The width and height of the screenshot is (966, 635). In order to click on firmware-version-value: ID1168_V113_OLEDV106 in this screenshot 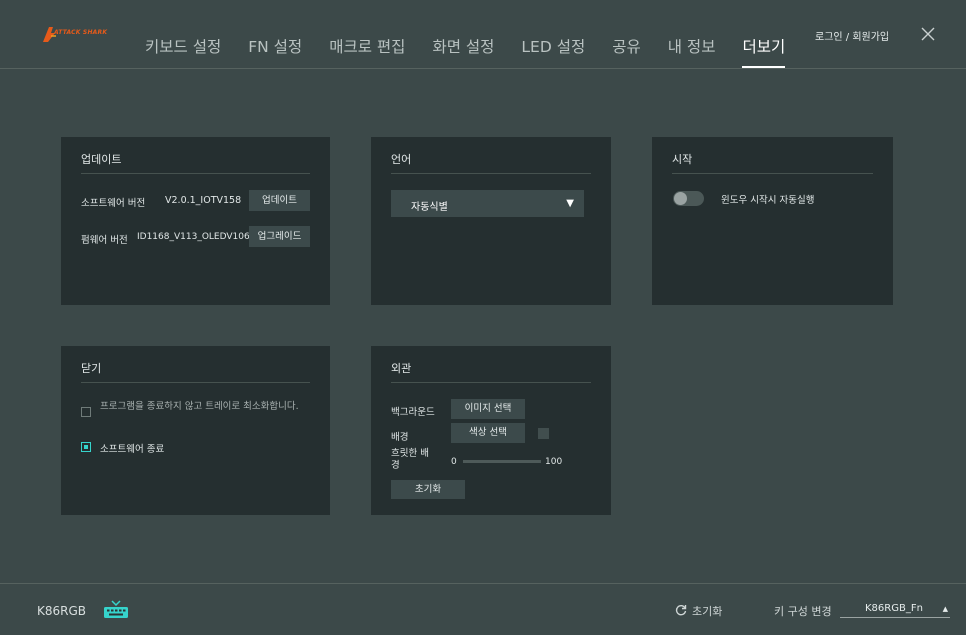, I will do `click(193, 237)`.